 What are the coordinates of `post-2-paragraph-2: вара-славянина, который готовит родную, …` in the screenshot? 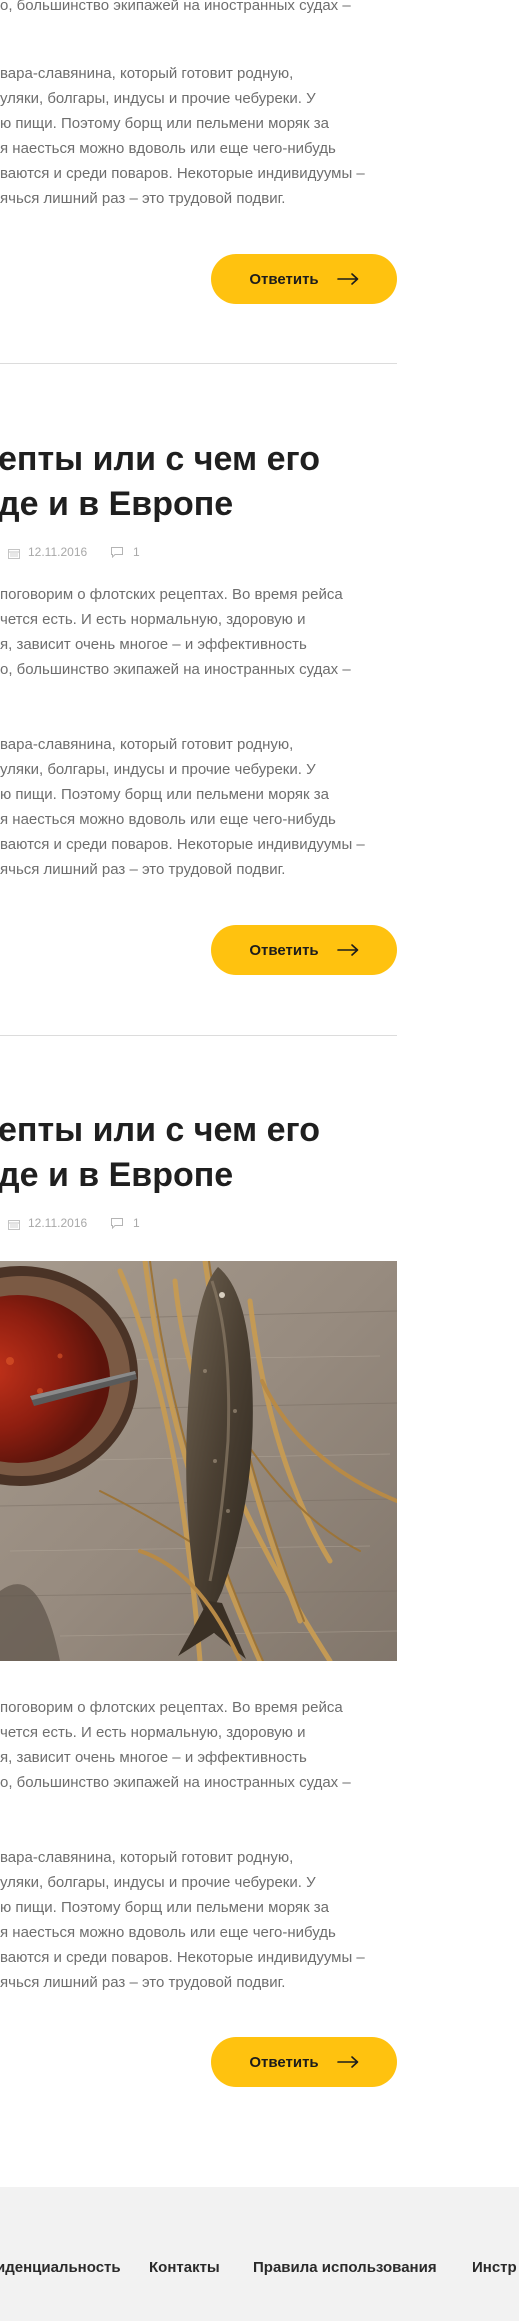 It's located at (200, 807).